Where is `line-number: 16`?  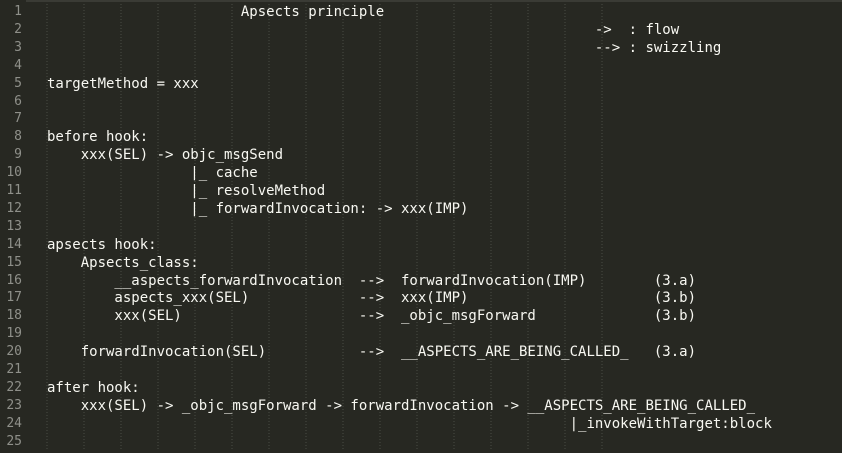 line-number: 16 is located at coordinates (14, 280).